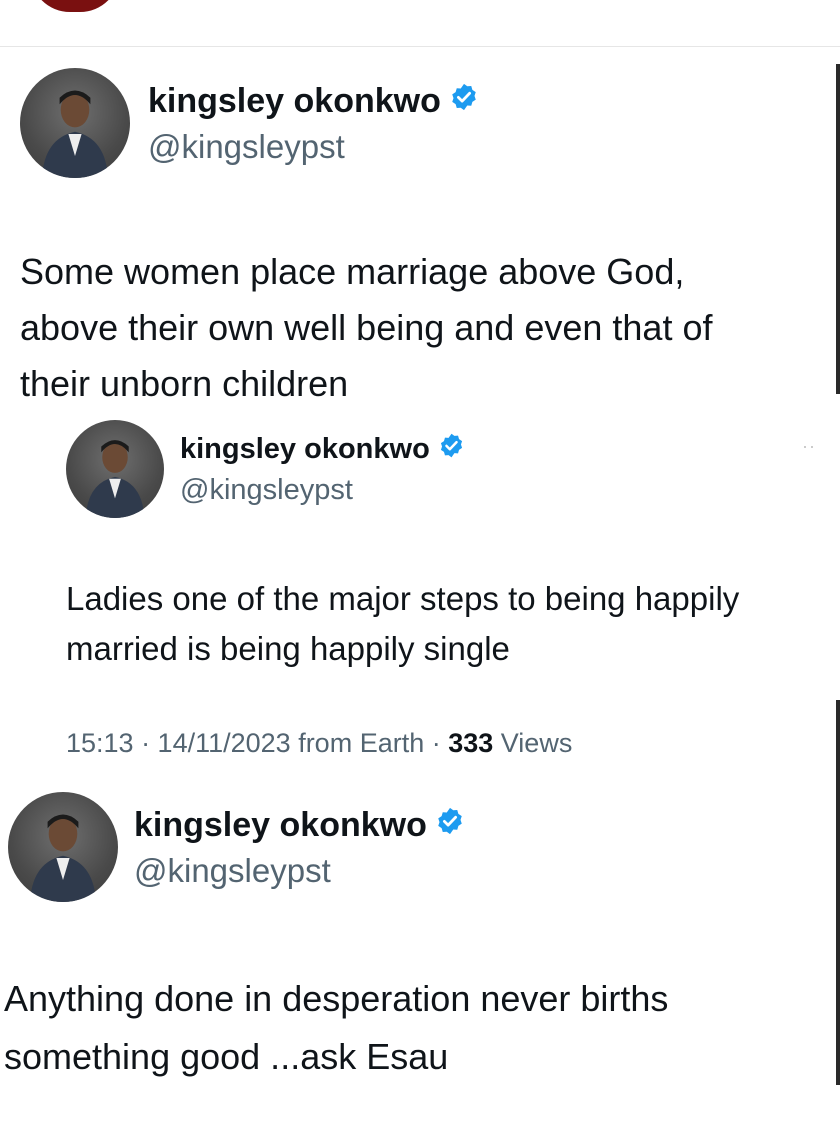 The image size is (840, 1133). What do you see at coordinates (809, 446) in the screenshot?
I see `more-options-icon: ··` at bounding box center [809, 446].